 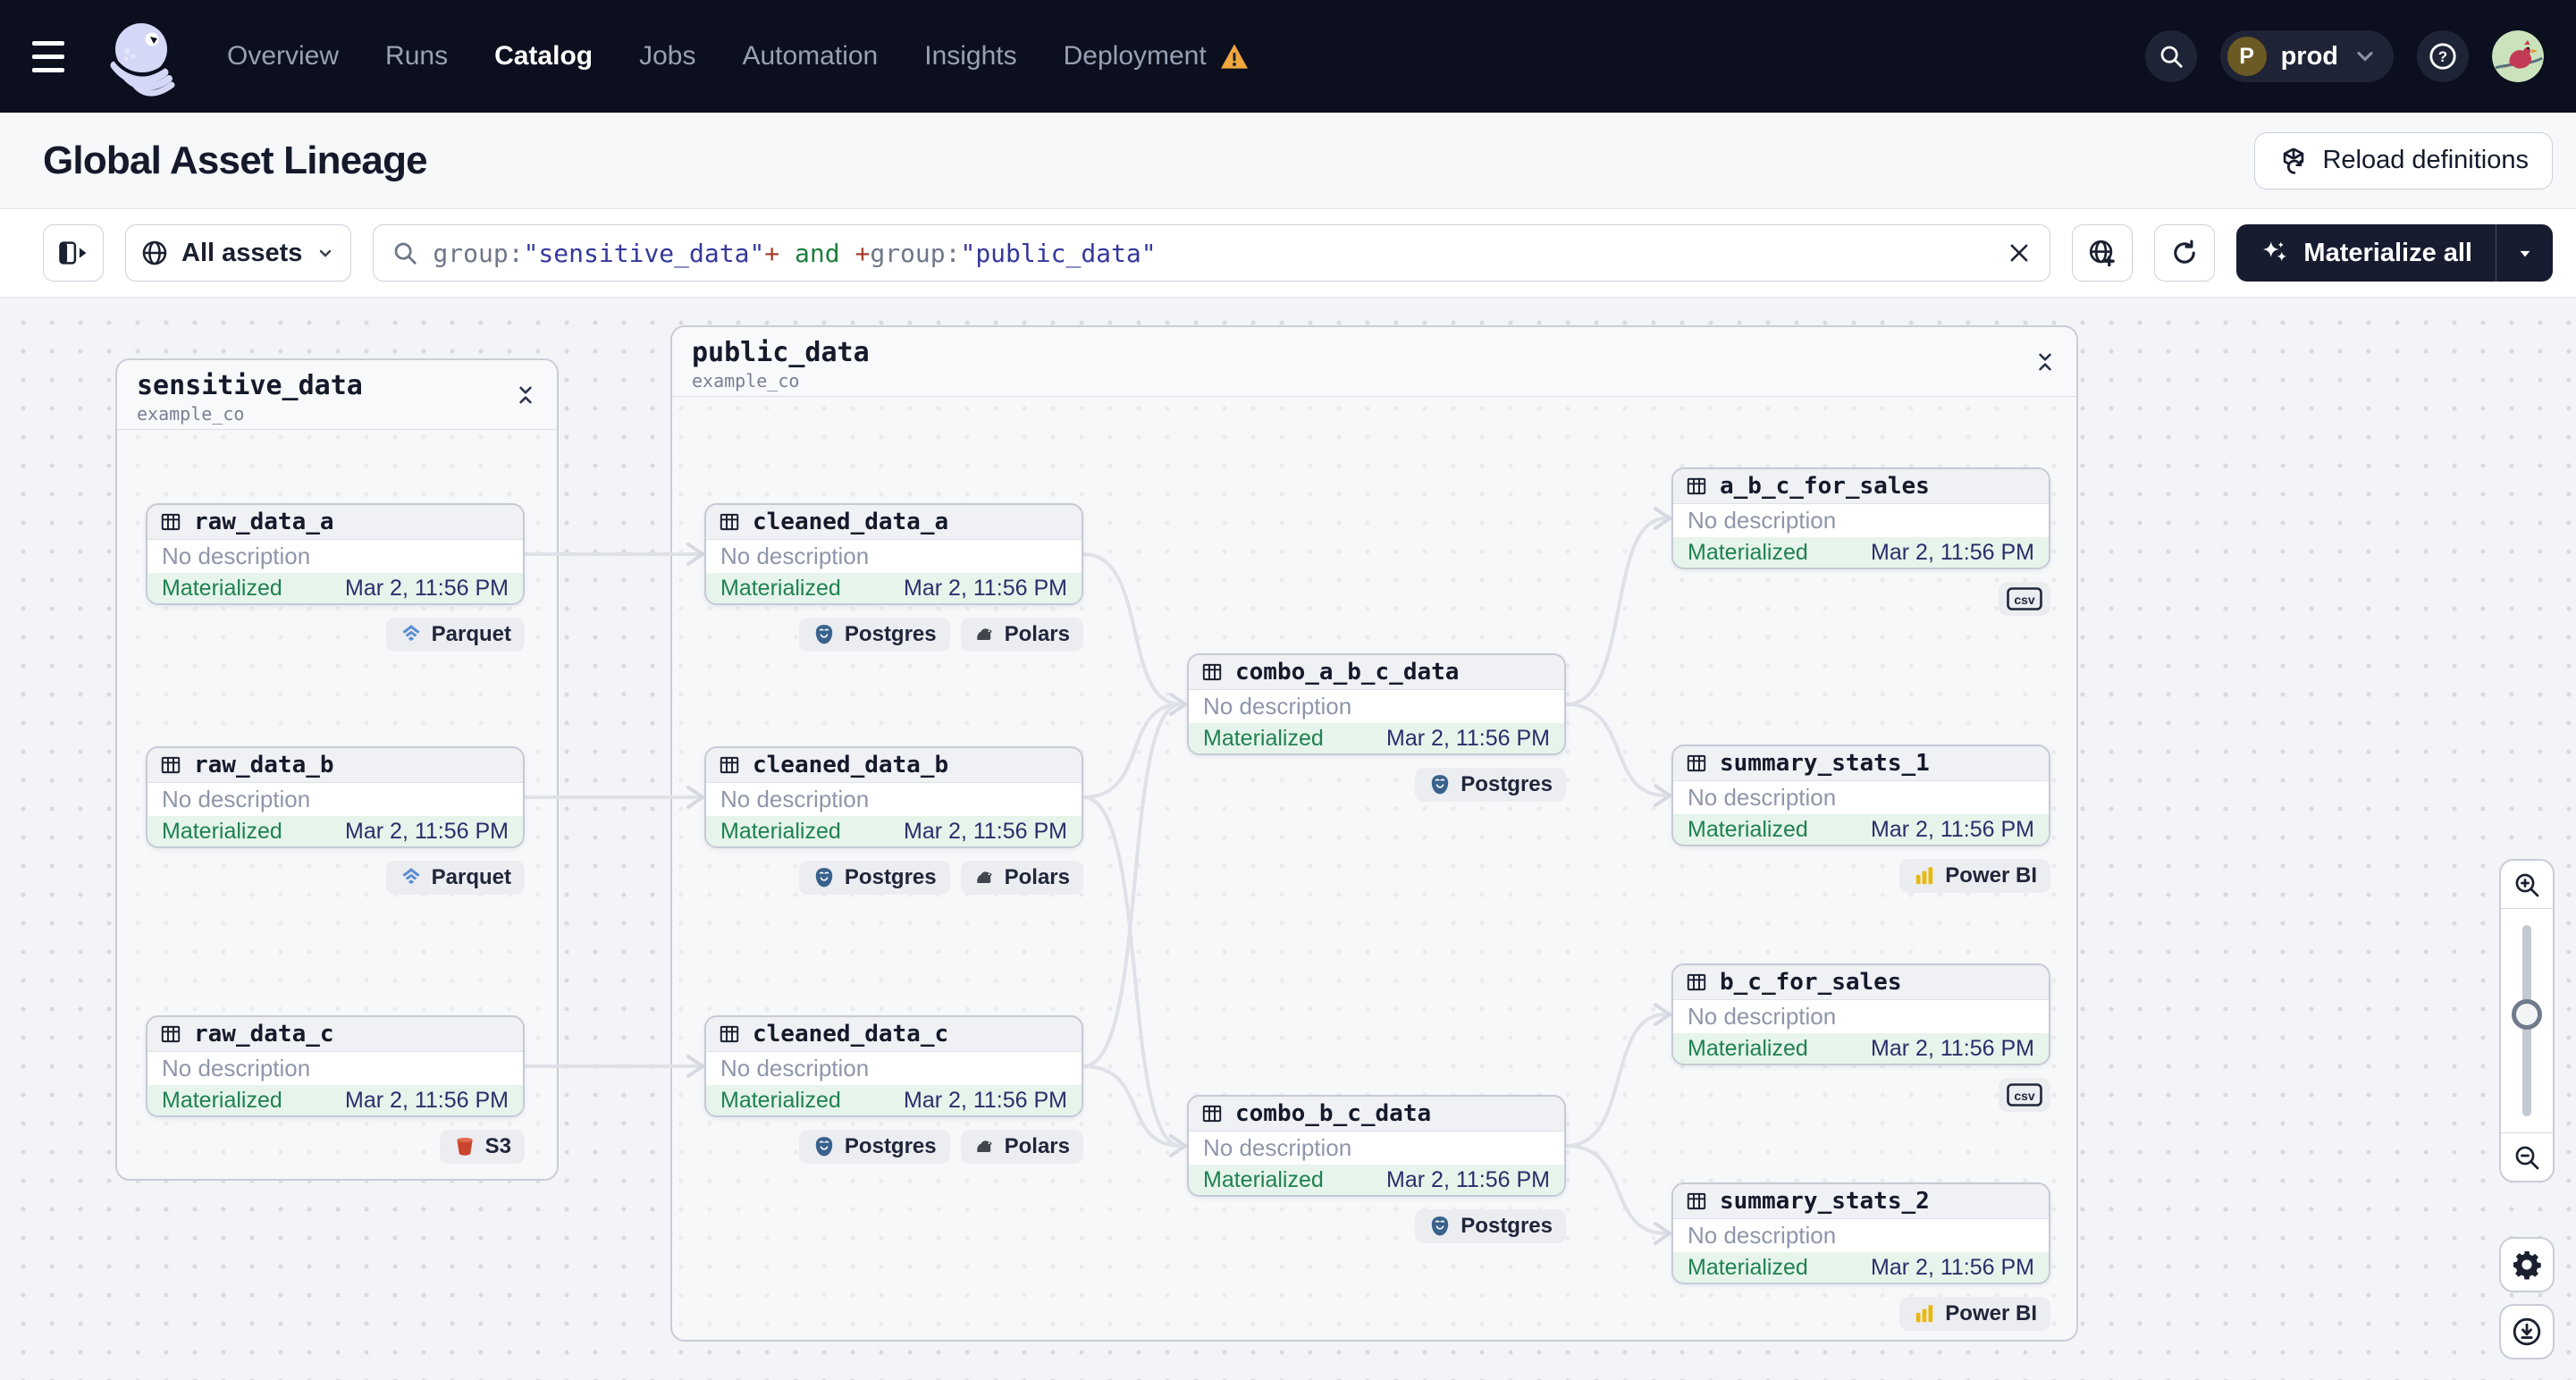 I want to click on kind-badge-label: S3, so click(x=498, y=1146).